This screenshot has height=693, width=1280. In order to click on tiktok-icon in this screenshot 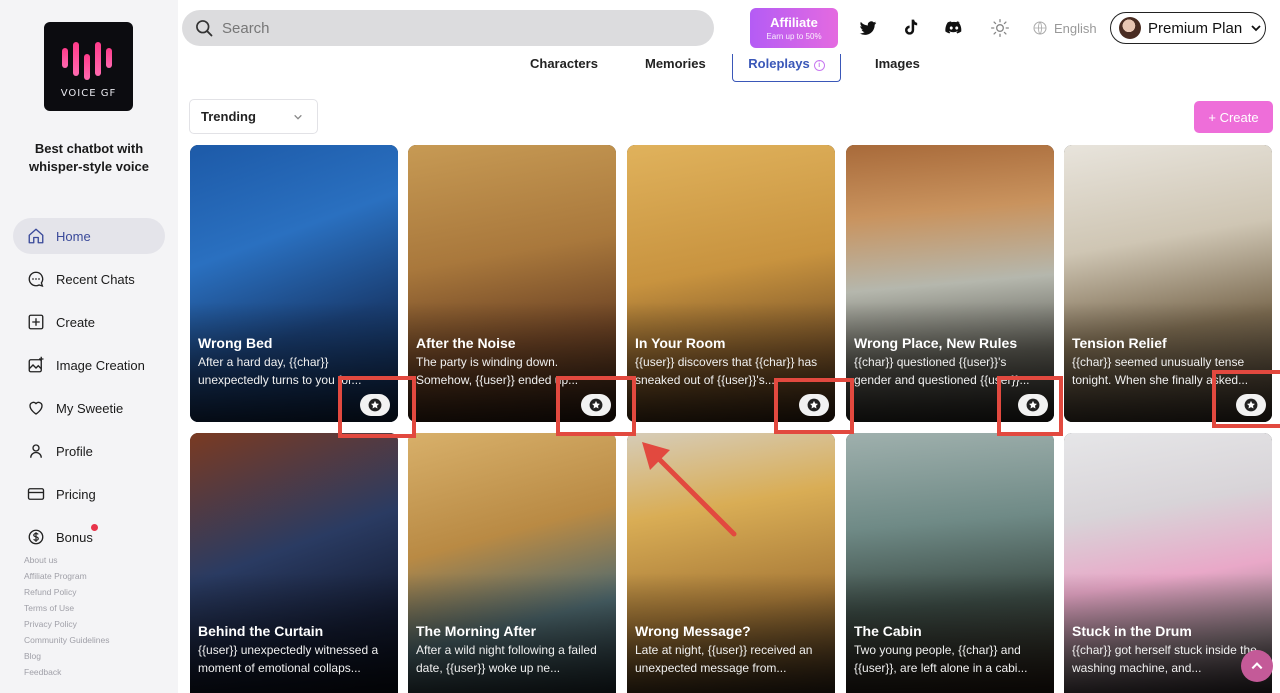, I will do `click(910, 28)`.